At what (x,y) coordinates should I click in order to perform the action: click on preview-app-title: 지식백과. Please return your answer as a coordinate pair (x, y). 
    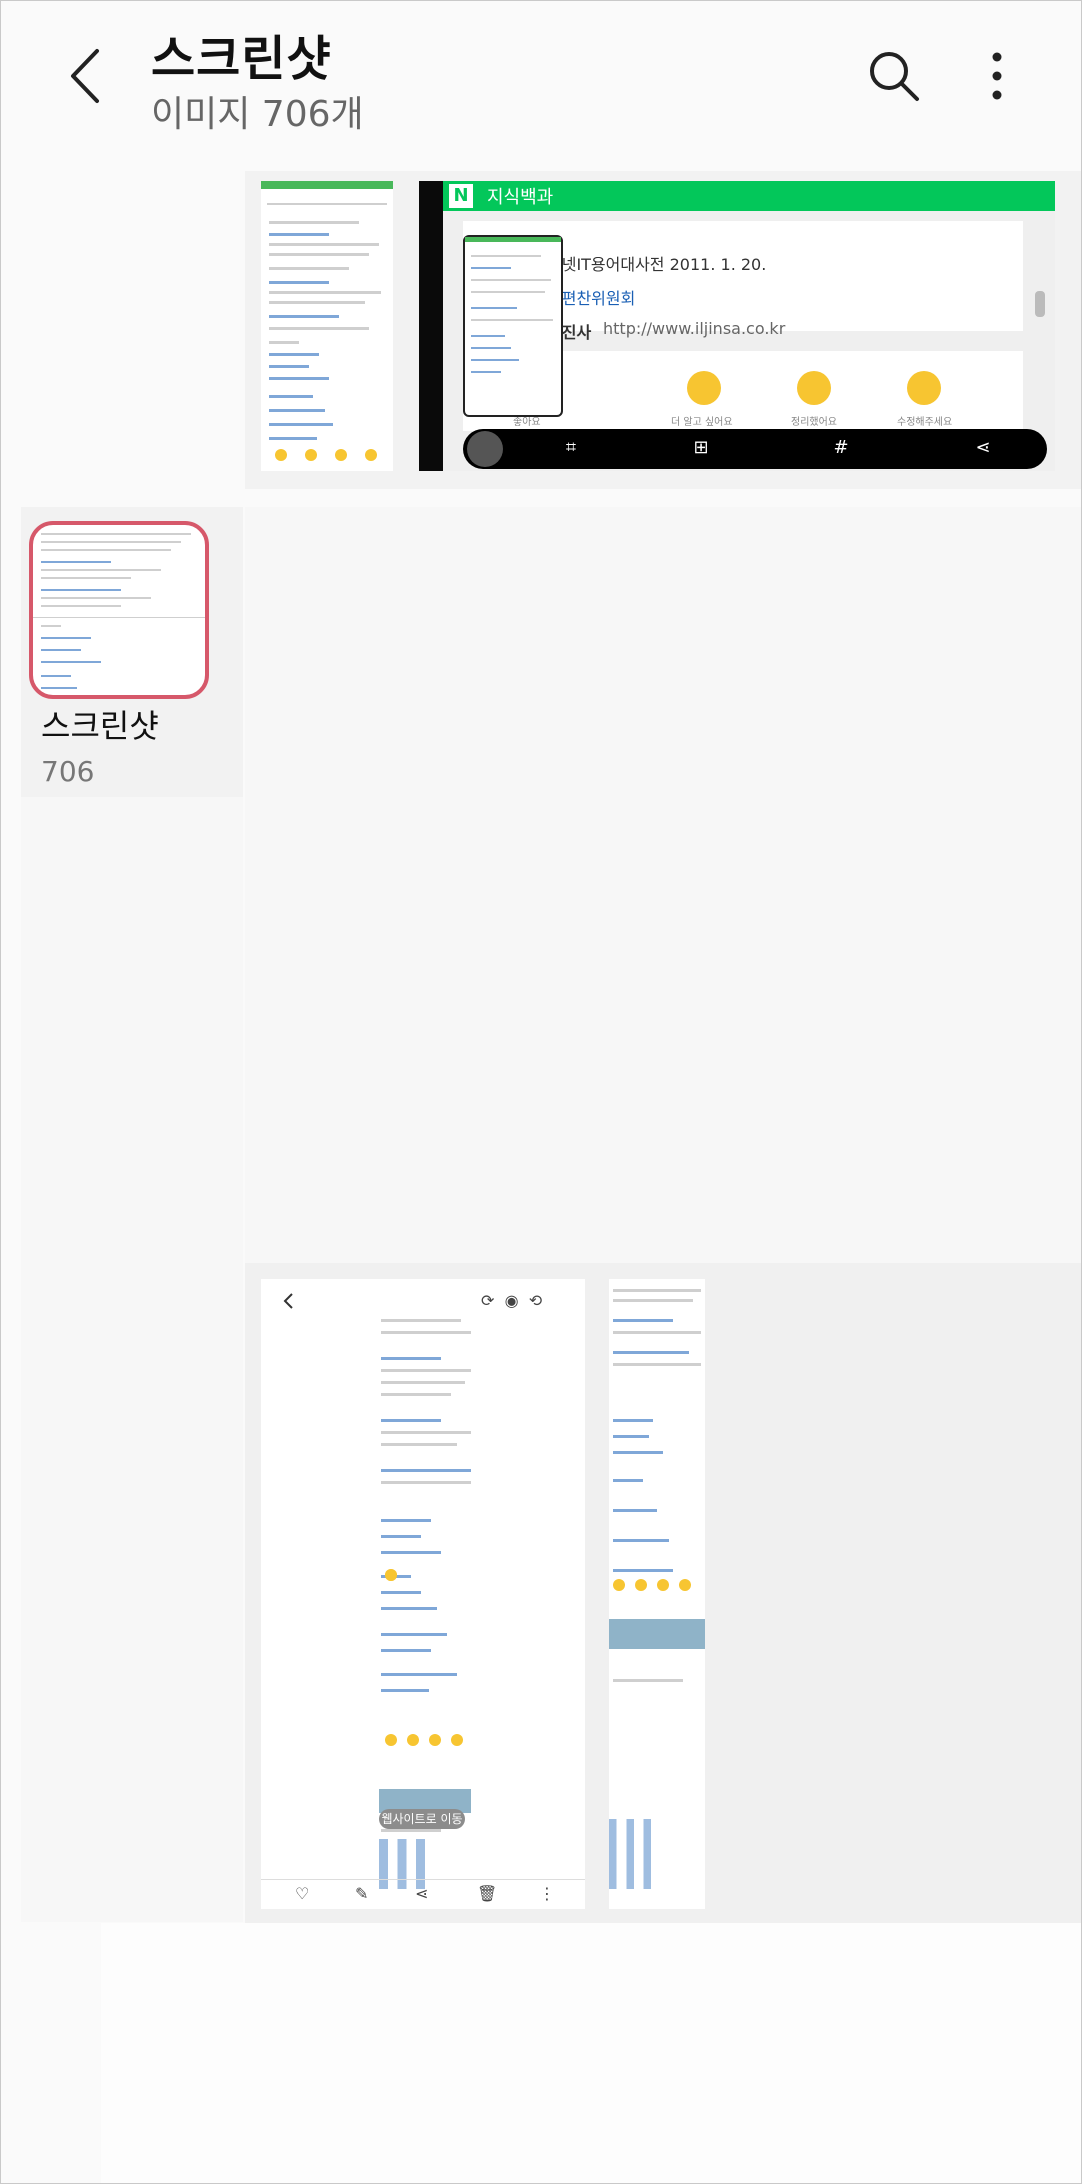
    Looking at the image, I should click on (520, 197).